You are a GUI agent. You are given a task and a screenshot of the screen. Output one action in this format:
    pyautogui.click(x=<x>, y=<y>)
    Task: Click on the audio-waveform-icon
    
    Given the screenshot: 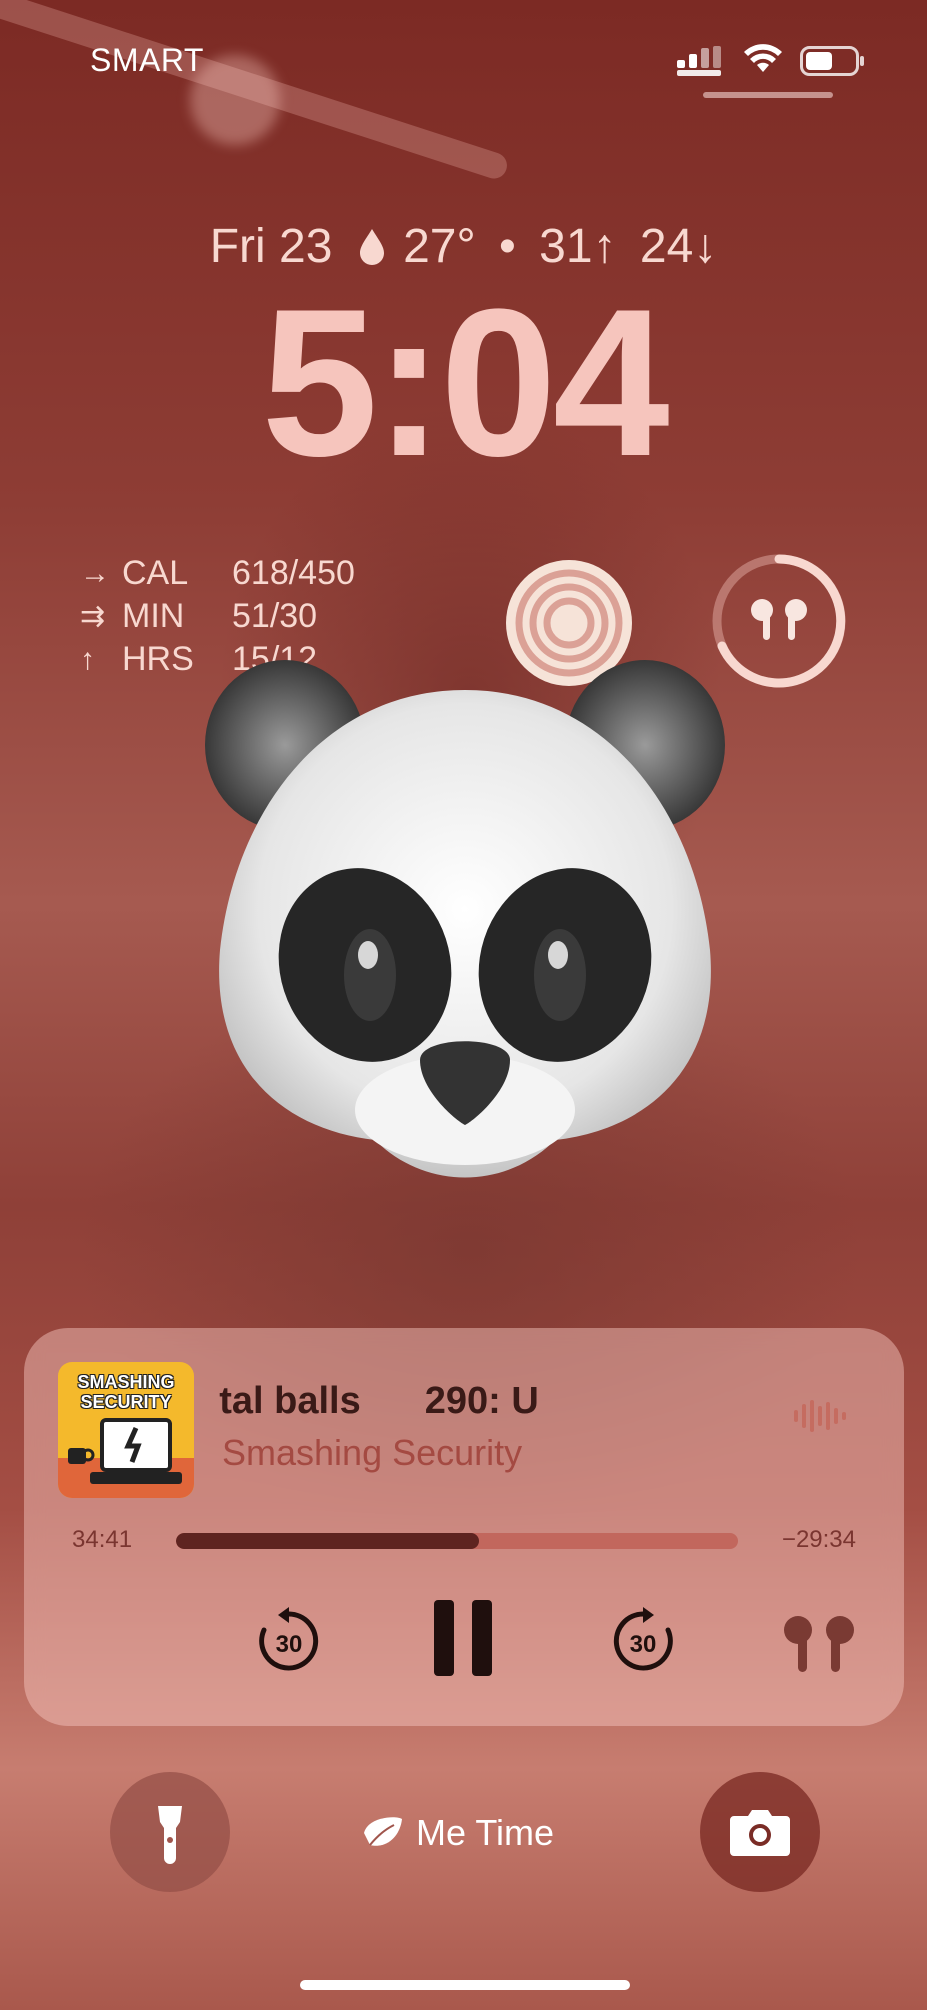 What is the action you would take?
    pyautogui.click(x=820, y=1416)
    